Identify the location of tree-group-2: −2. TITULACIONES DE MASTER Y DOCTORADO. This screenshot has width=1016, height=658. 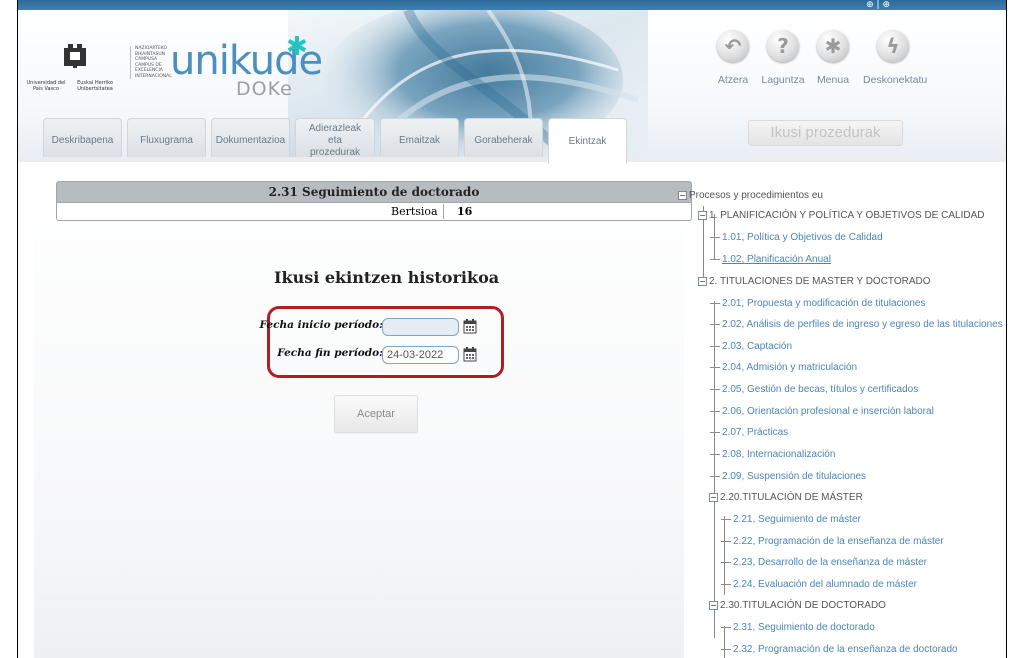
(814, 282).